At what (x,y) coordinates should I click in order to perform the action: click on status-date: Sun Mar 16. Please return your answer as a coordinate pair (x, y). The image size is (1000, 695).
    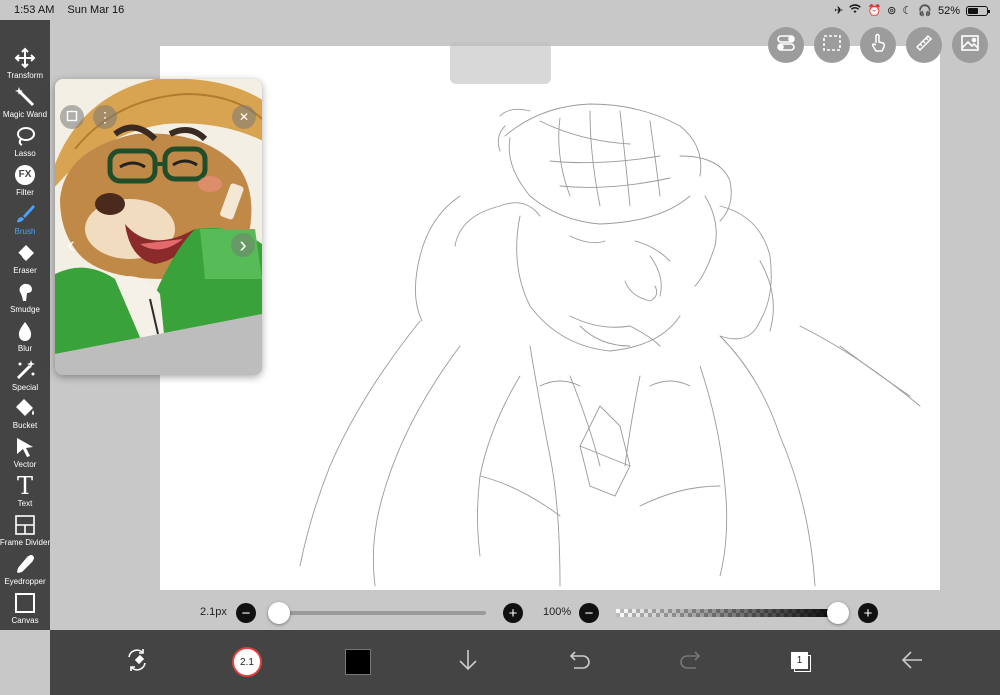
    Looking at the image, I should click on (96, 10).